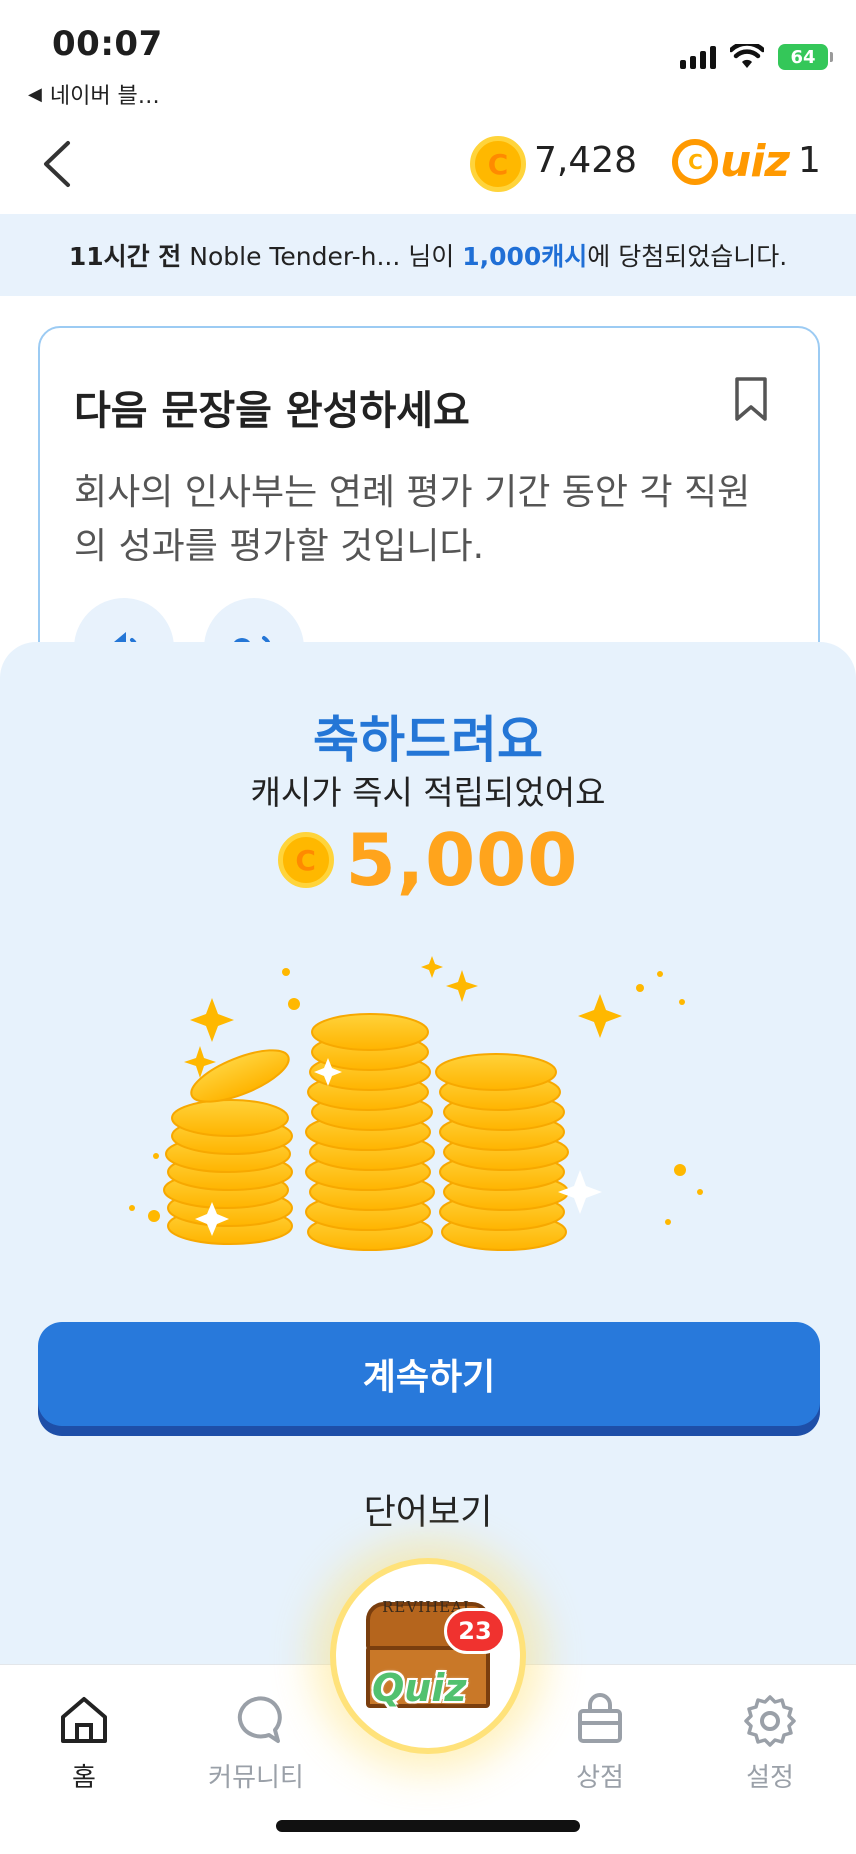 This screenshot has height=1854, width=856. I want to click on nav-shop: 상점, so click(600, 1743).